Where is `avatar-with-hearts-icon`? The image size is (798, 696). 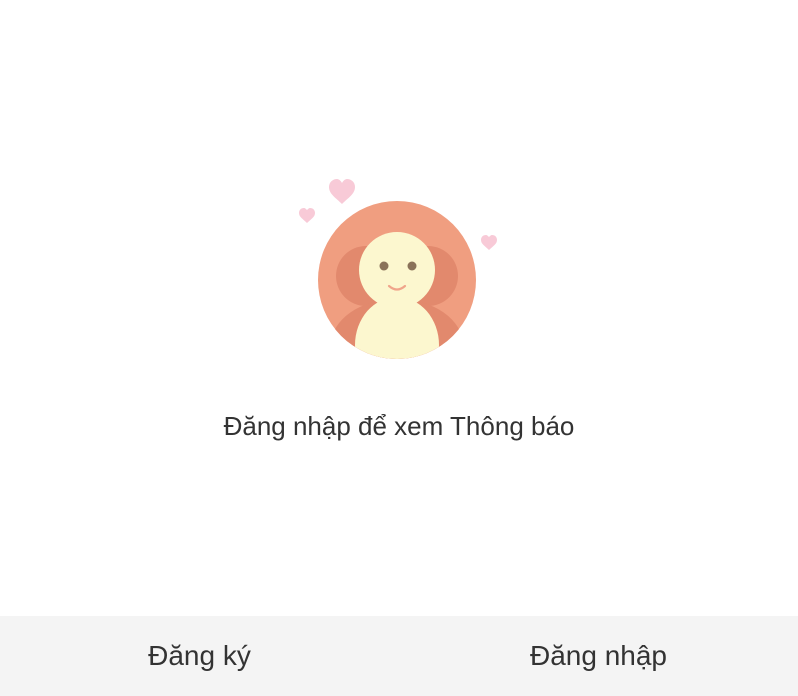 avatar-with-hearts-icon is located at coordinates (398, 269).